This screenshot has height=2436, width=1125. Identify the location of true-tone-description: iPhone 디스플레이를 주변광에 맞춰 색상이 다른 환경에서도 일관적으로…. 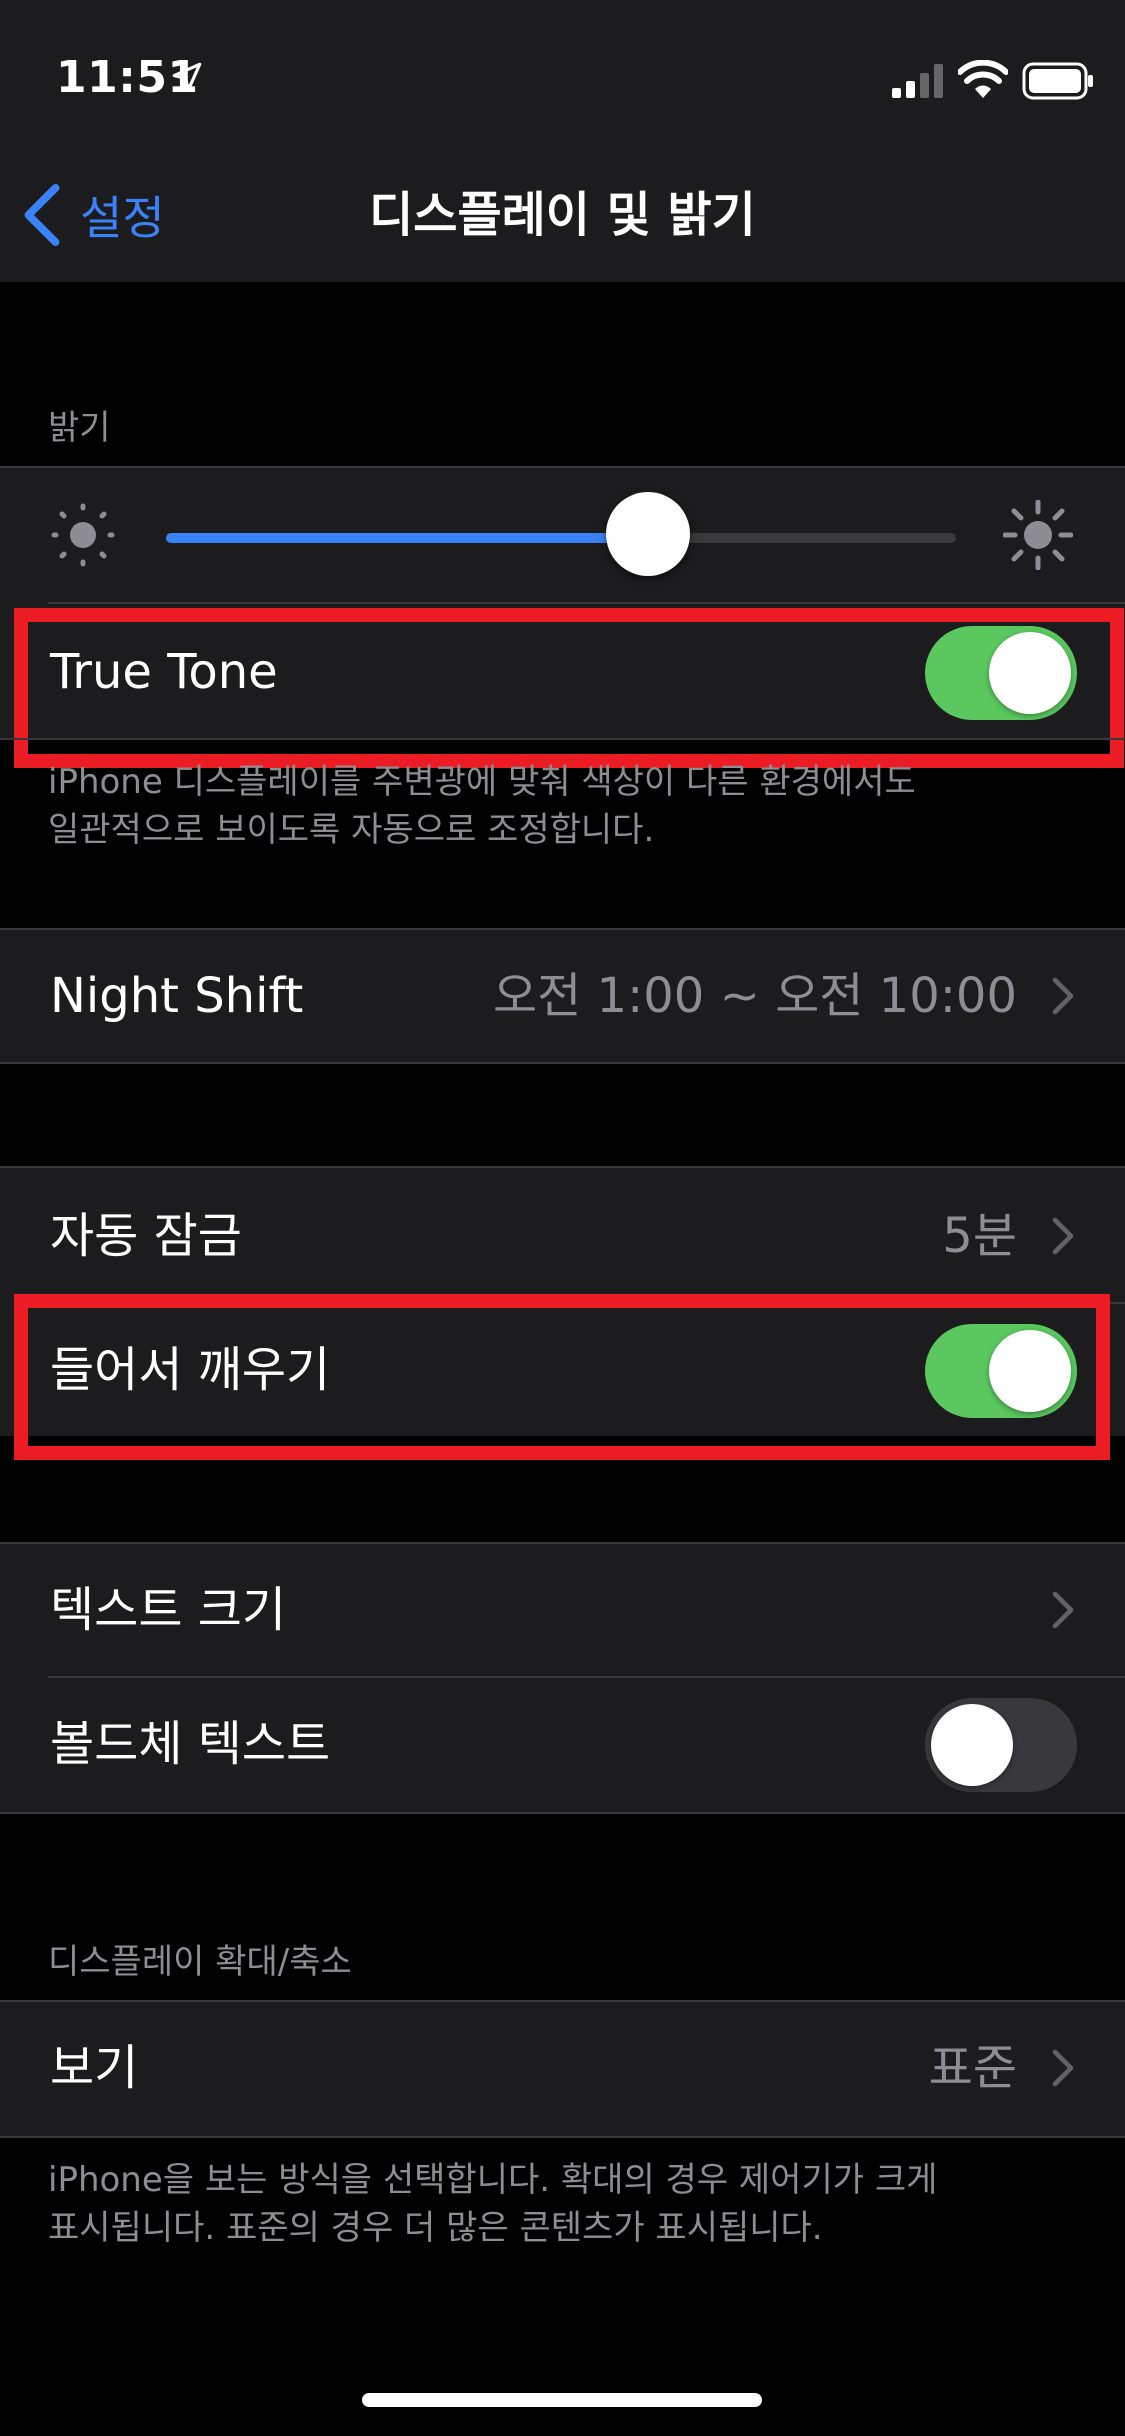
(482, 806).